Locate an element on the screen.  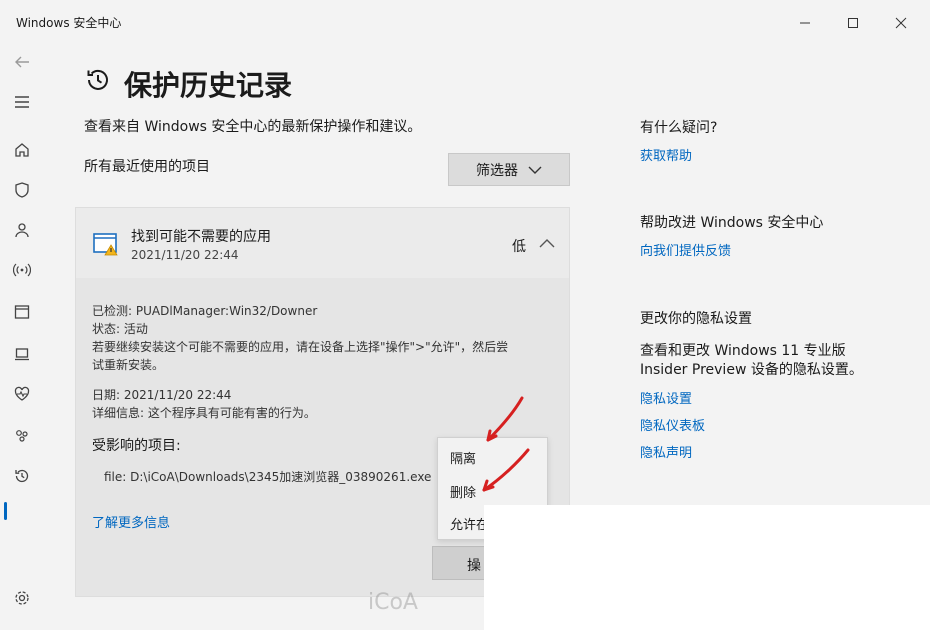
improve-heading: 帮助改进 Windows 安全中心 is located at coordinates (732, 223).